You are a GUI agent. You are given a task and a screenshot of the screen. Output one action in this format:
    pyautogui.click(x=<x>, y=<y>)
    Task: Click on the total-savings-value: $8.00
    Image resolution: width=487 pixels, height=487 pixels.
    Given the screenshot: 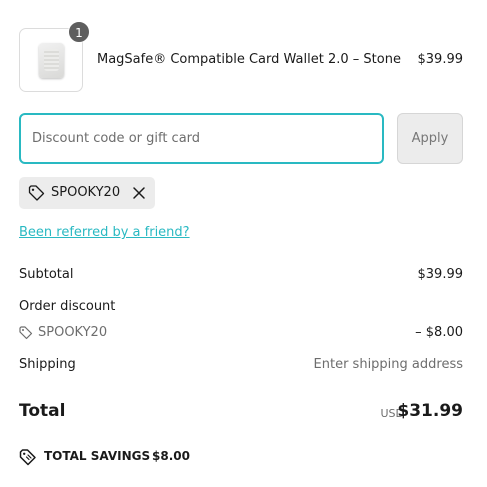 What is the action you would take?
    pyautogui.click(x=171, y=456)
    